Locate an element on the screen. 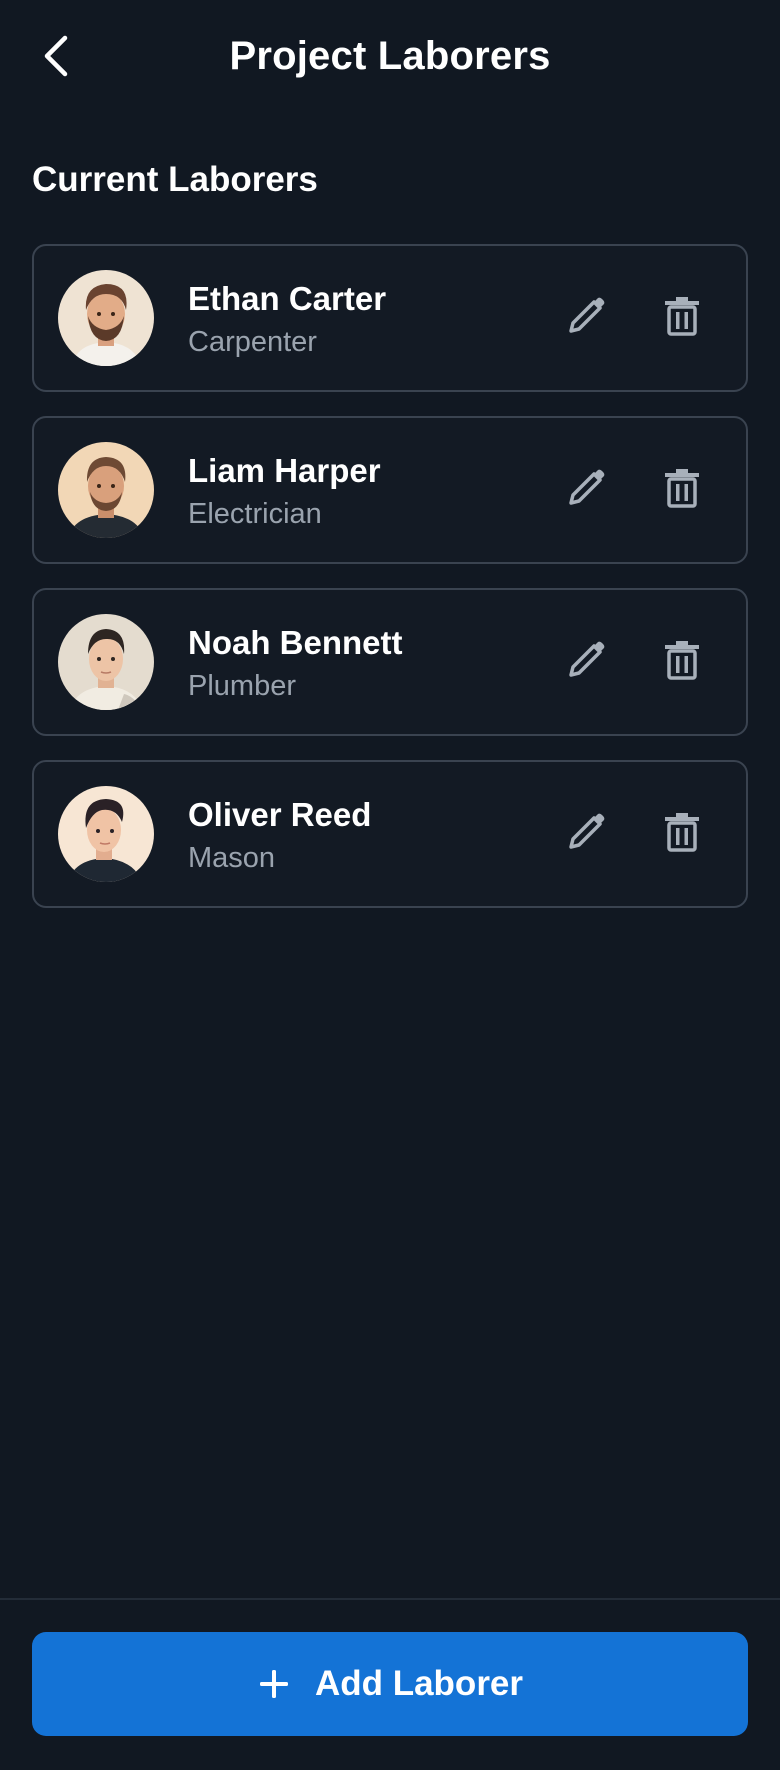  laborer-card: Ethan Carter Carpenter is located at coordinates (390, 318).